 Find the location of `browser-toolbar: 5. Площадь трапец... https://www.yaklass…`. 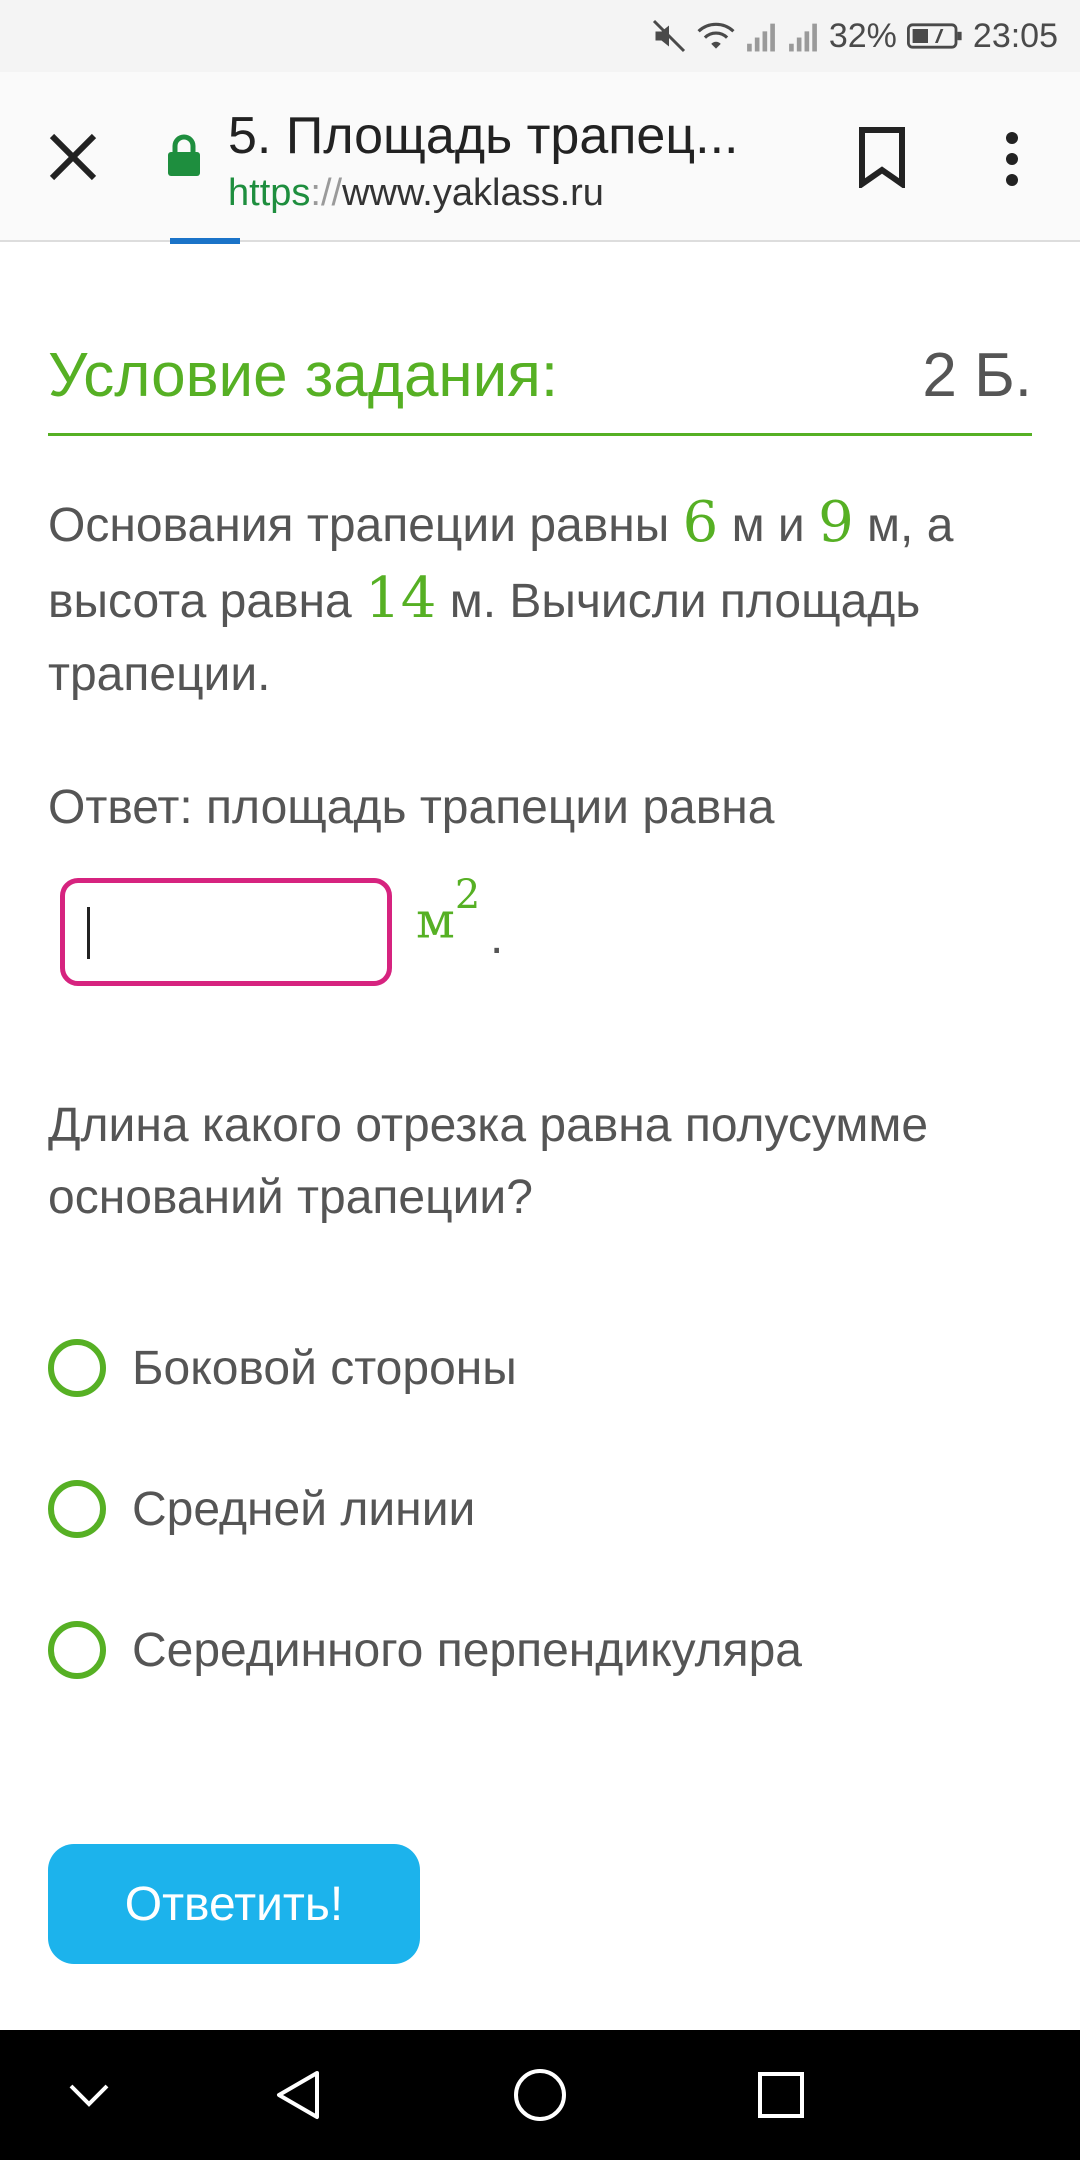

browser-toolbar: 5. Площадь трапец... https://www.yaklass… is located at coordinates (540, 157).